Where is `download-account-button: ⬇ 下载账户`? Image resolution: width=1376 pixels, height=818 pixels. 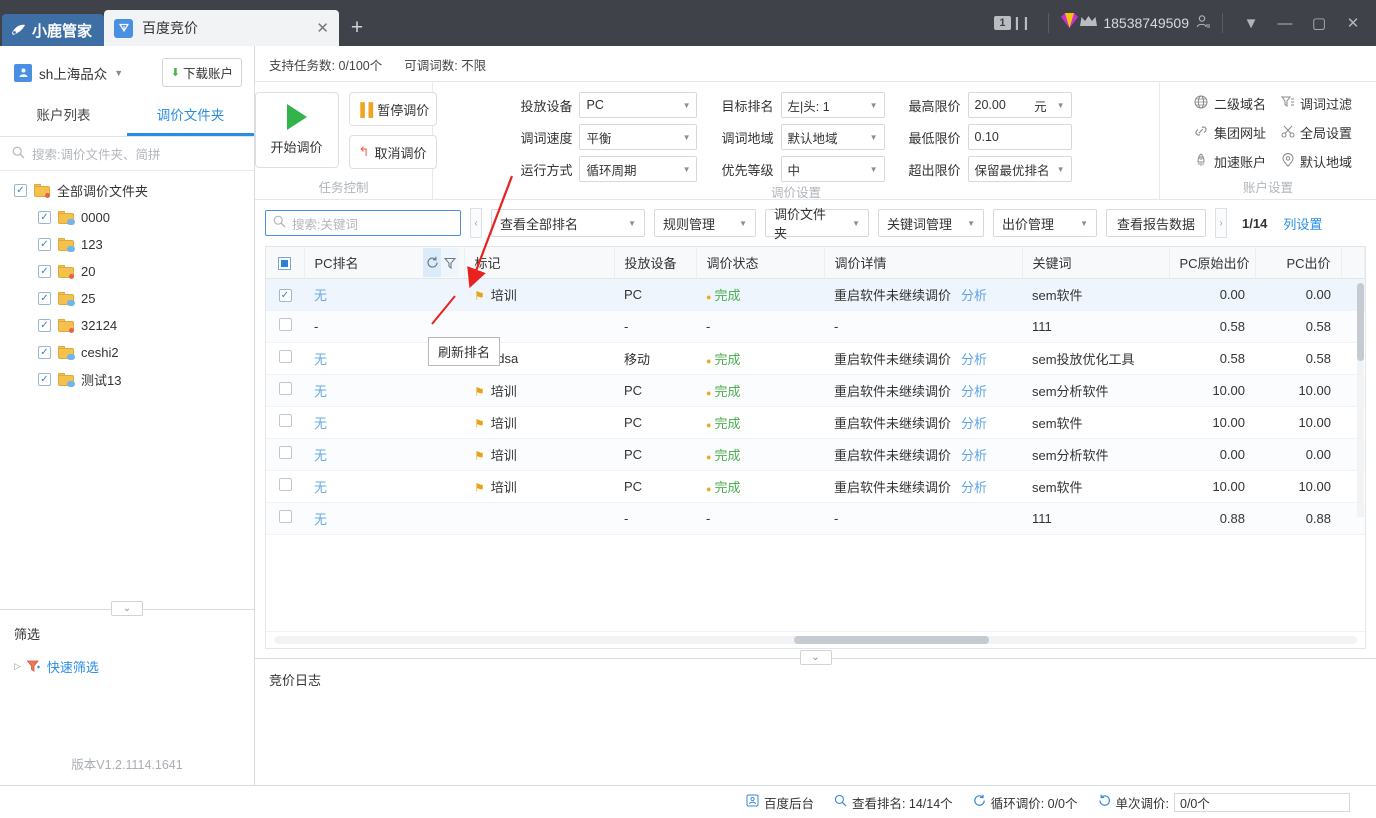 download-account-button: ⬇ 下载账户 is located at coordinates (201, 72).